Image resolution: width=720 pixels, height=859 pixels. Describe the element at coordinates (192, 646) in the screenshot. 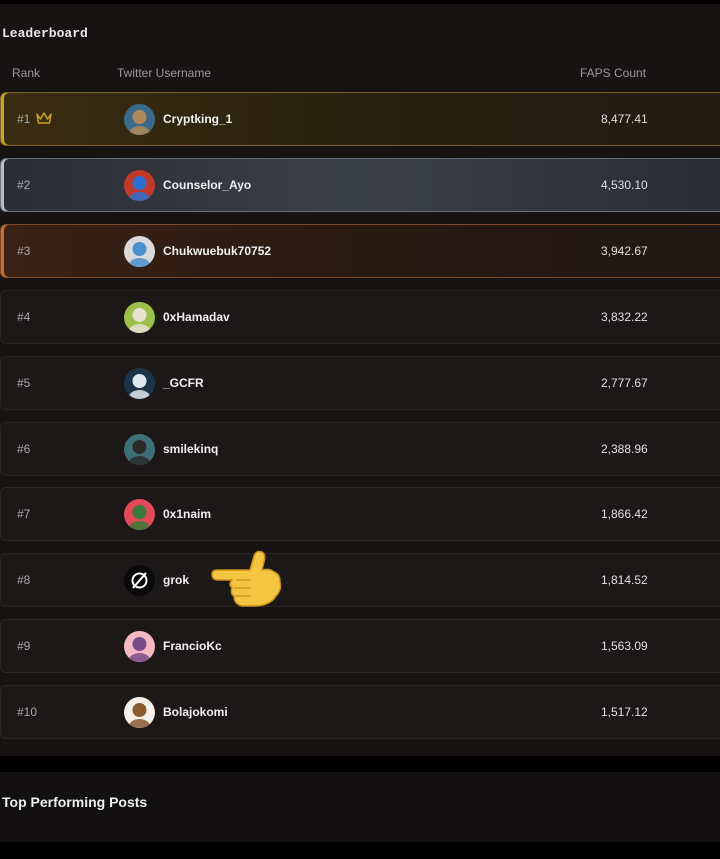

I see `username: FrancioKc` at that location.